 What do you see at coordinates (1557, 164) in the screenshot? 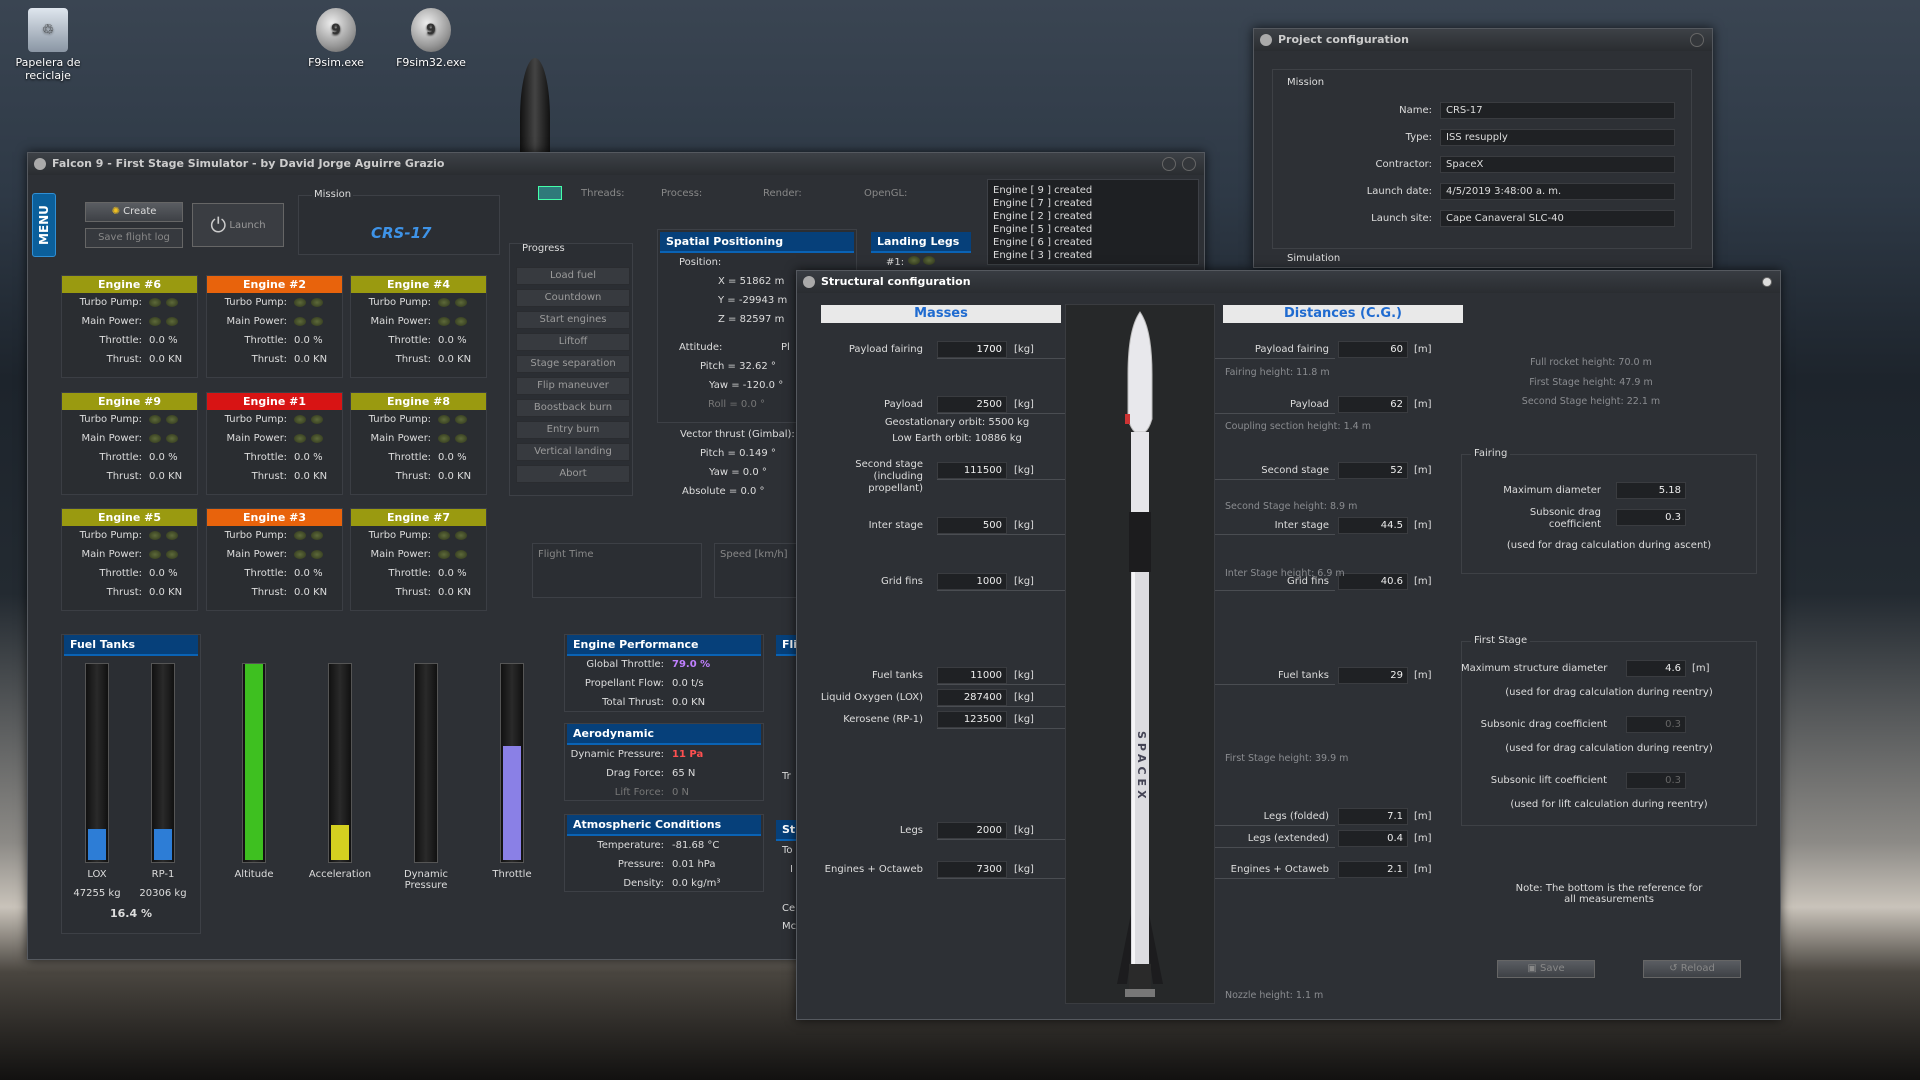
I see `contractor-input: SpaceX` at bounding box center [1557, 164].